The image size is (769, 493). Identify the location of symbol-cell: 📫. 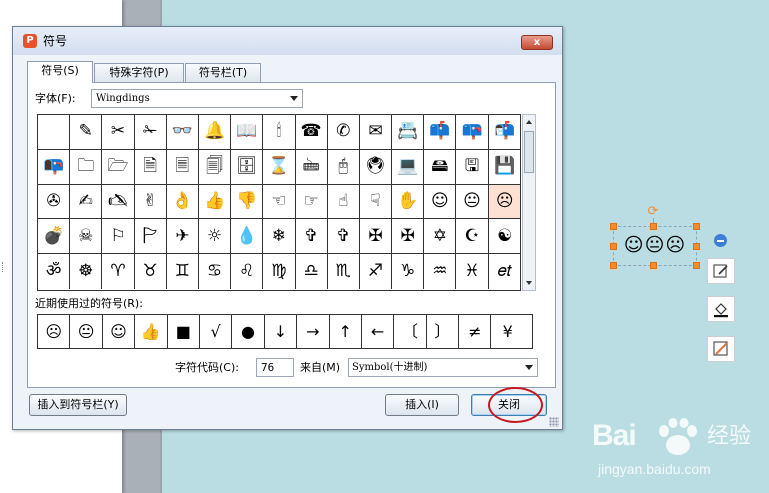
(440, 132).